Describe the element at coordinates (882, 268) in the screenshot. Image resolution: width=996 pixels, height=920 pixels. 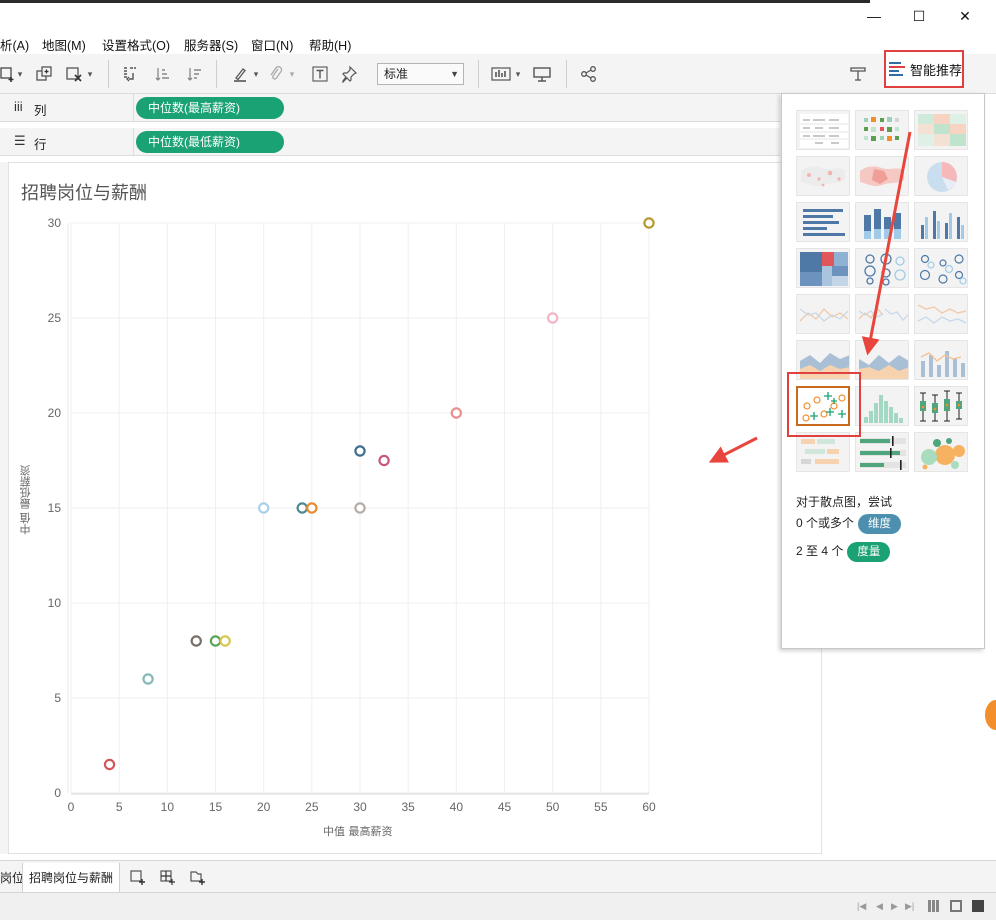
I see `chart-type-circle-views` at that location.